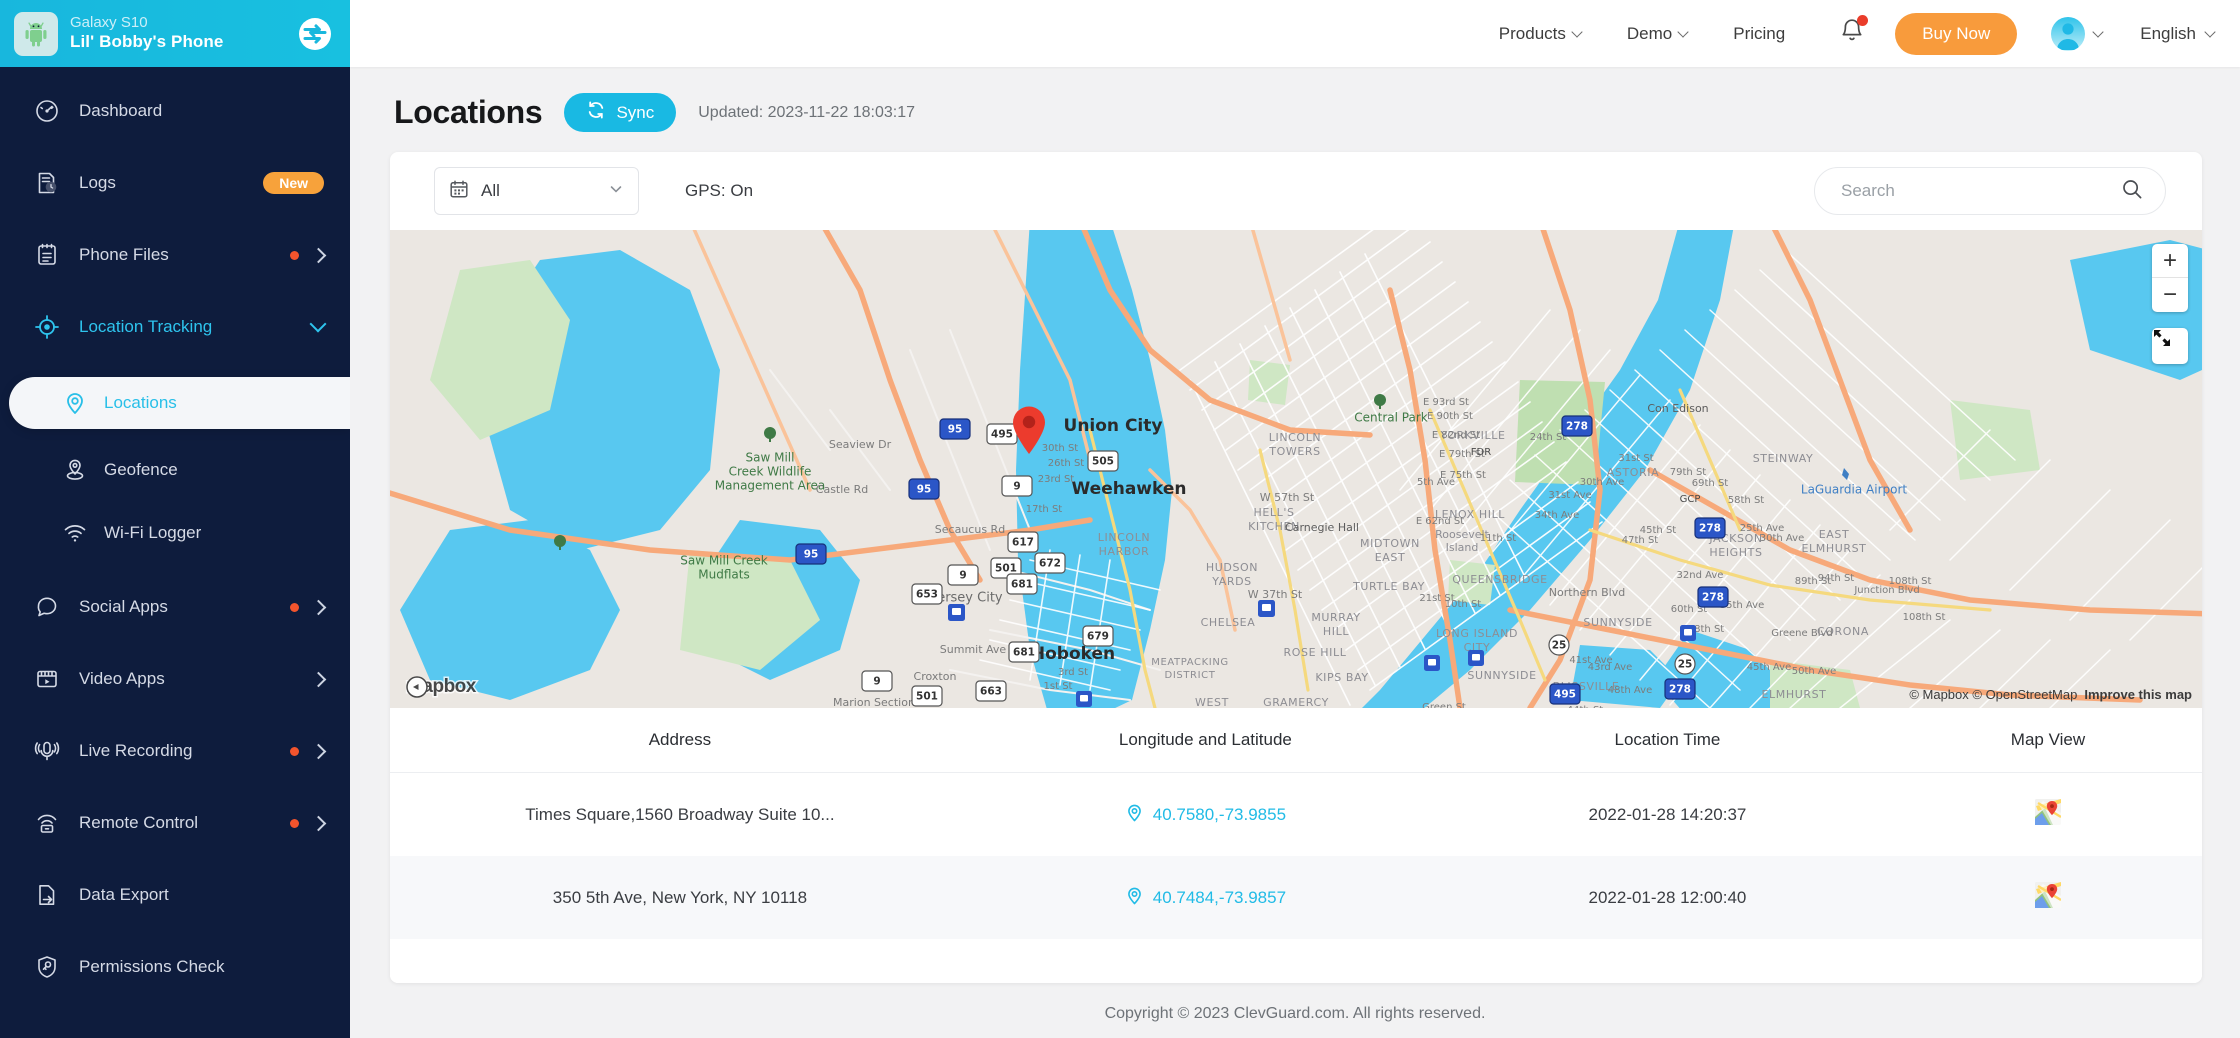 The height and width of the screenshot is (1038, 2240). I want to click on account-menu, so click(2077, 33).